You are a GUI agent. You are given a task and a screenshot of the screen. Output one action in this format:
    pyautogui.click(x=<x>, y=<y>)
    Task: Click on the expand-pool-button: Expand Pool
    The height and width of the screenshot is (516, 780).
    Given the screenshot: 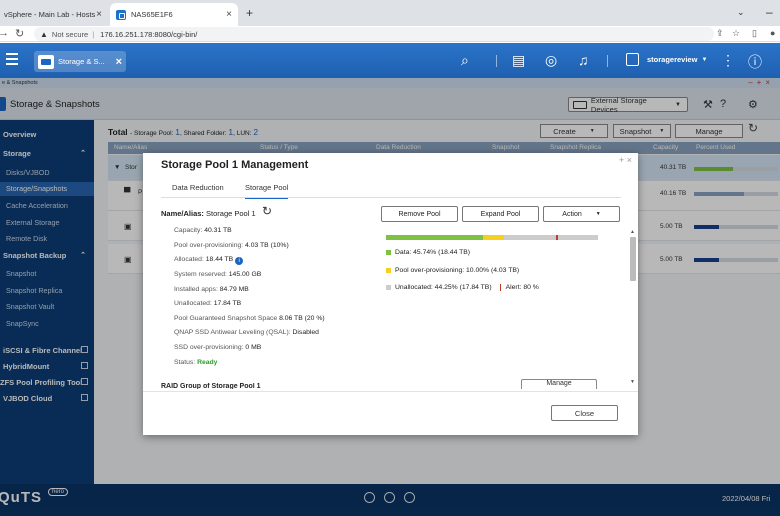 What is the action you would take?
    pyautogui.click(x=500, y=214)
    